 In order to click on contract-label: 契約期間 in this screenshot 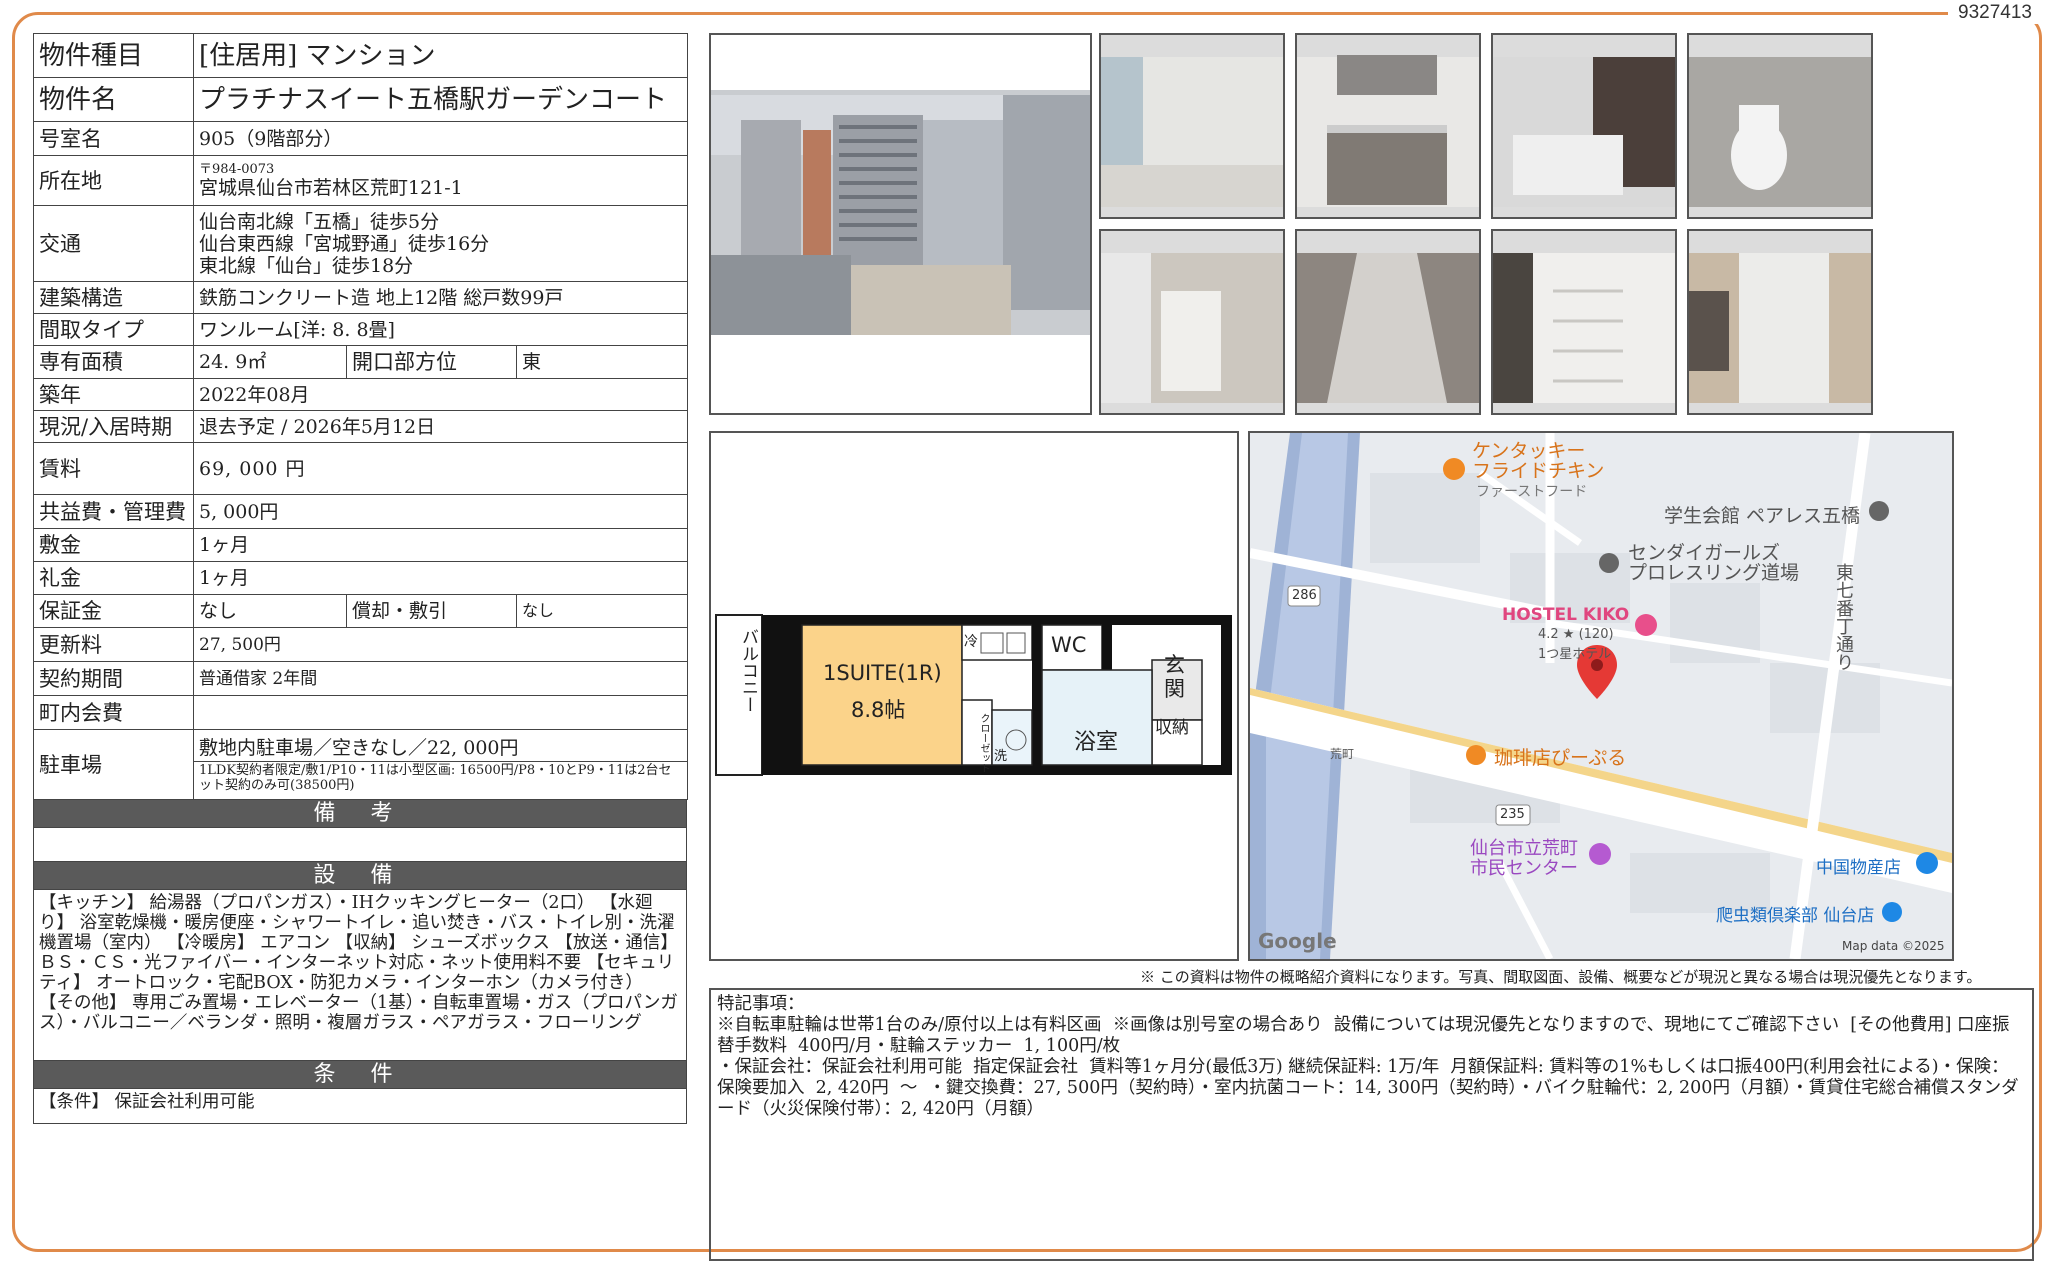, I will do `click(113, 678)`.